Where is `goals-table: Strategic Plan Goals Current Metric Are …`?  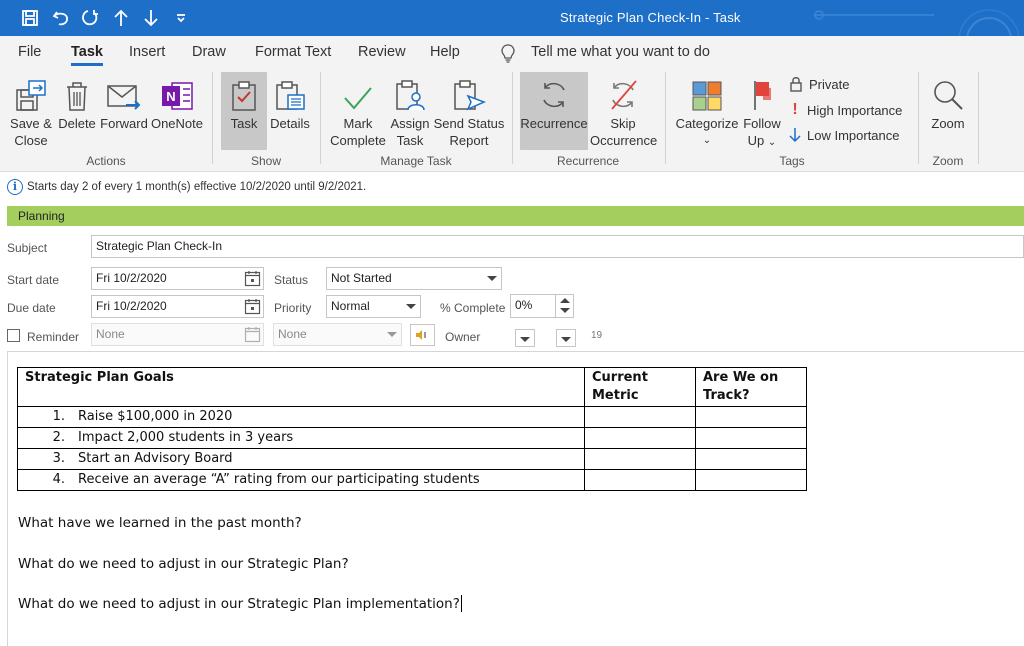
goals-table: Strategic Plan Goals Current Metric Are … is located at coordinates (412, 429).